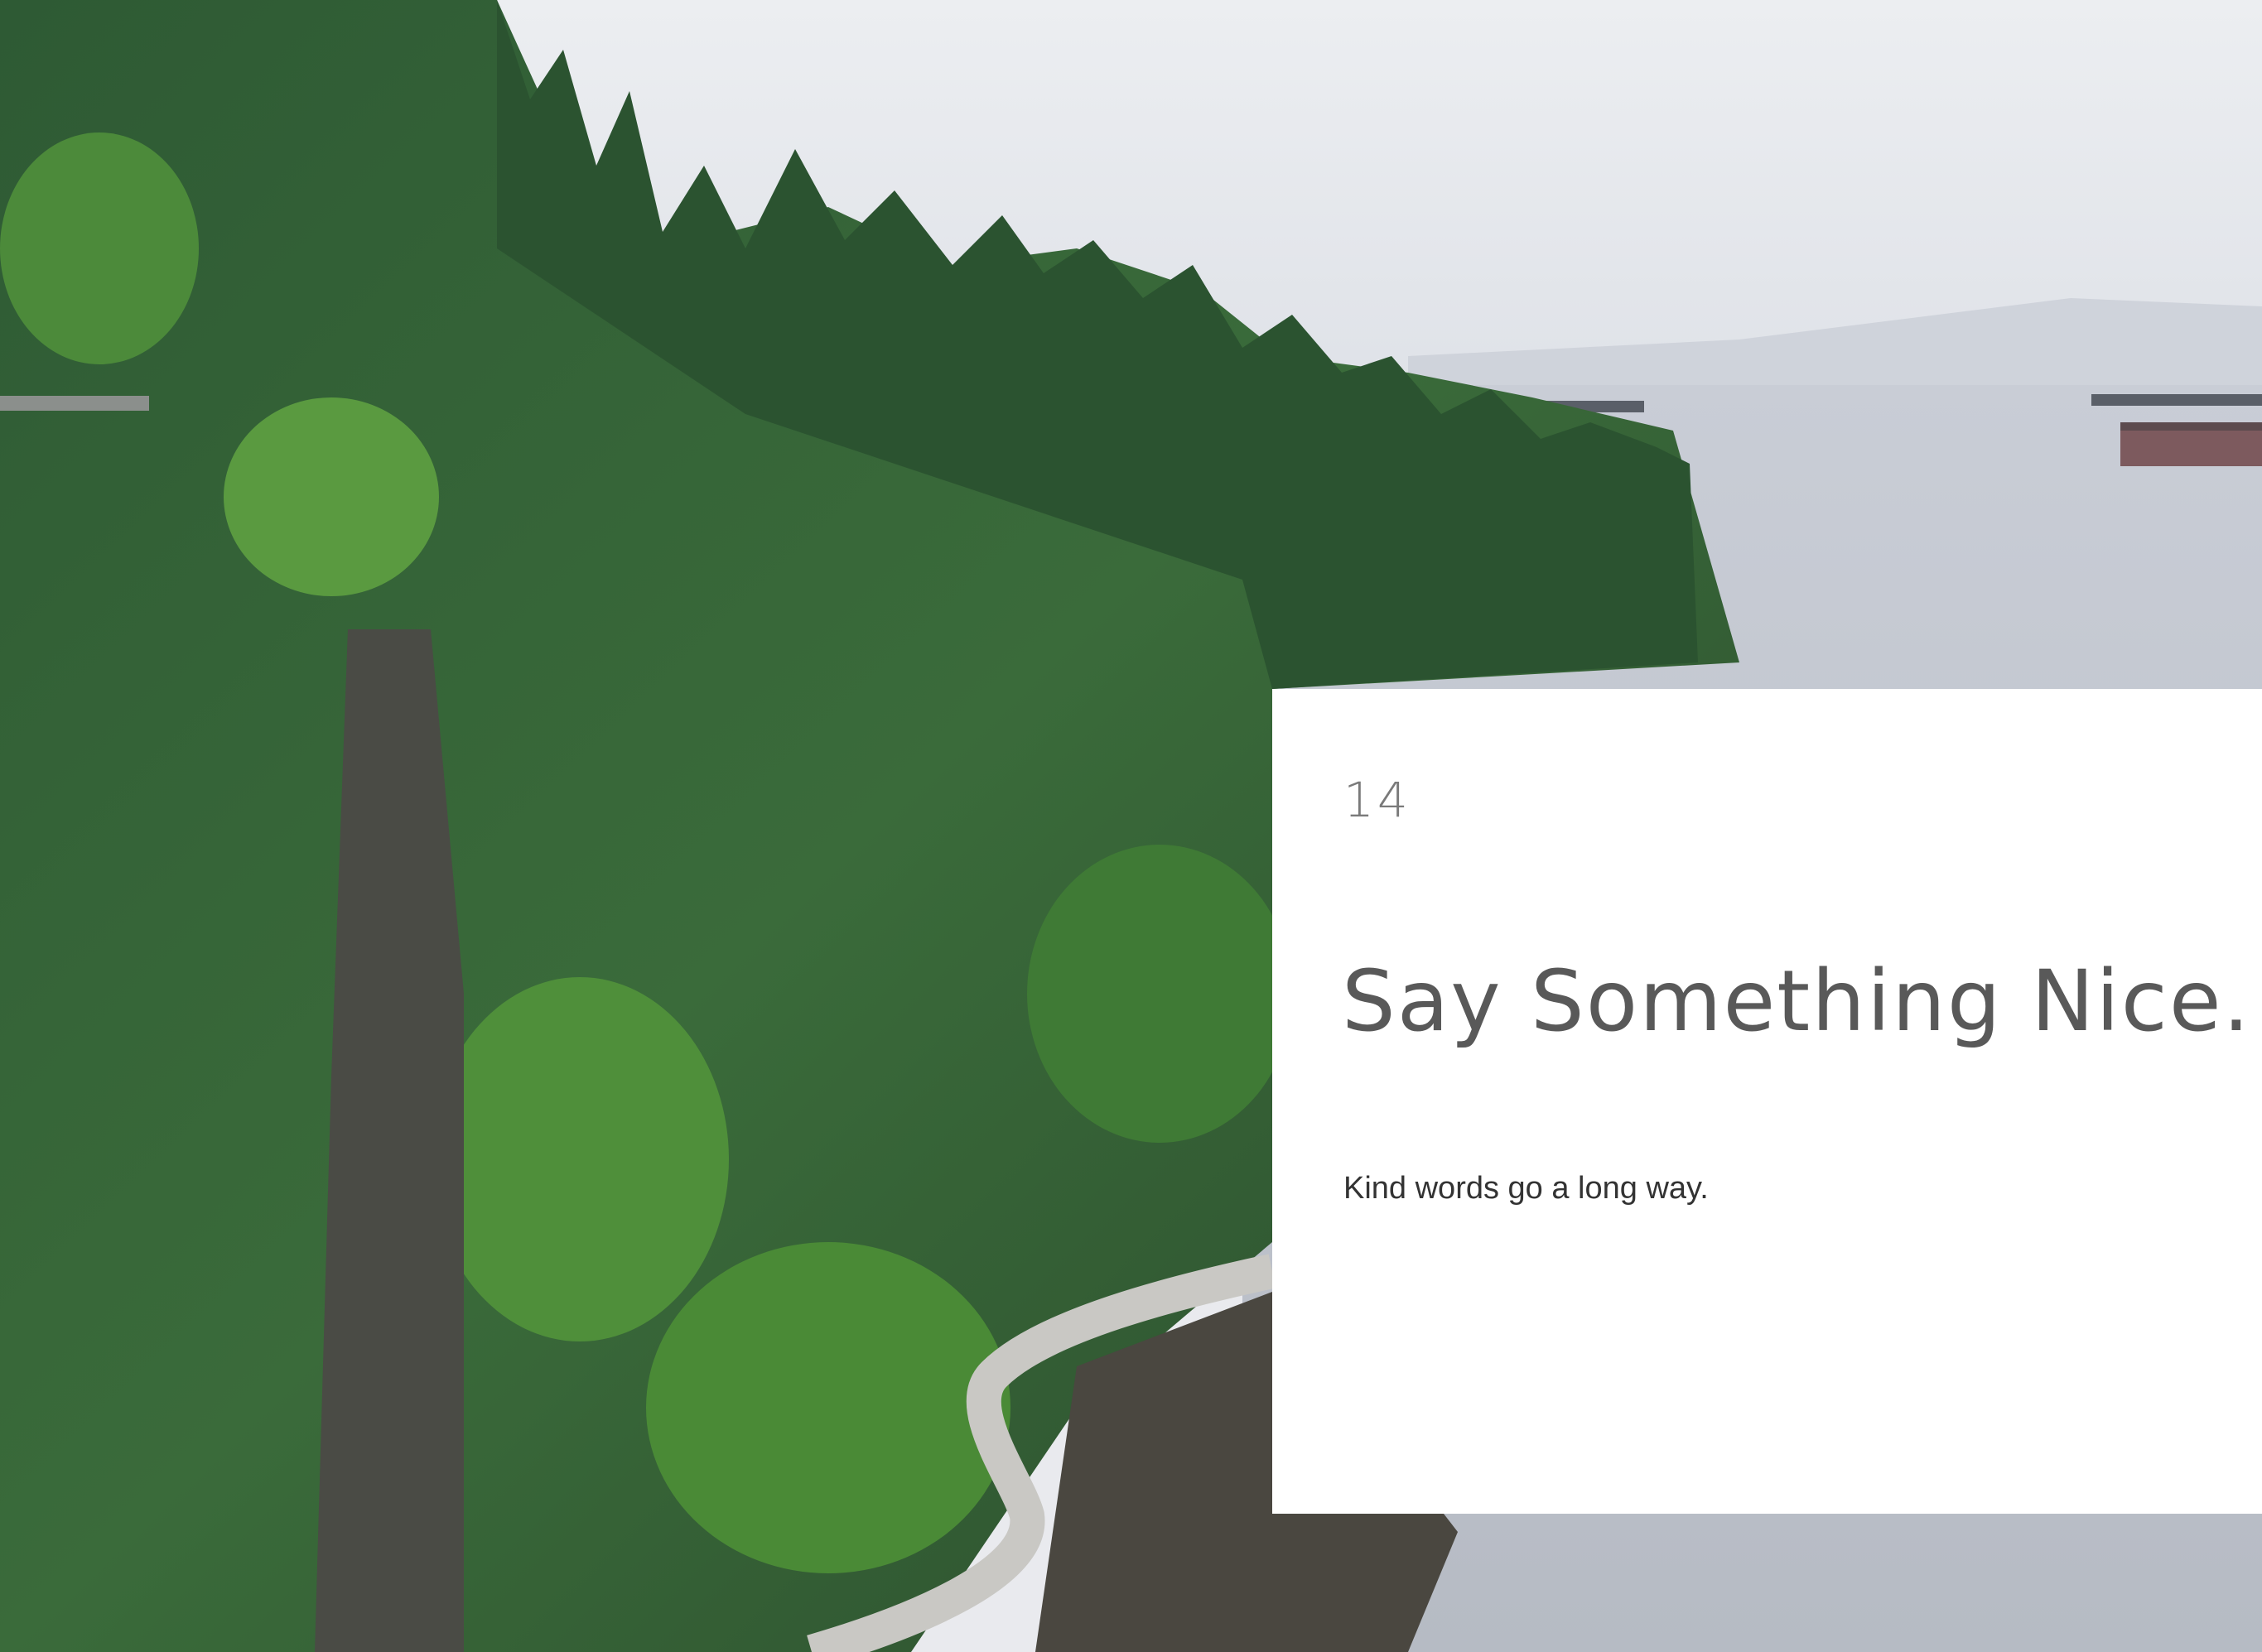 The height and width of the screenshot is (1652, 2262). I want to click on page-title: Say Something Nice., so click(1796, 1001).